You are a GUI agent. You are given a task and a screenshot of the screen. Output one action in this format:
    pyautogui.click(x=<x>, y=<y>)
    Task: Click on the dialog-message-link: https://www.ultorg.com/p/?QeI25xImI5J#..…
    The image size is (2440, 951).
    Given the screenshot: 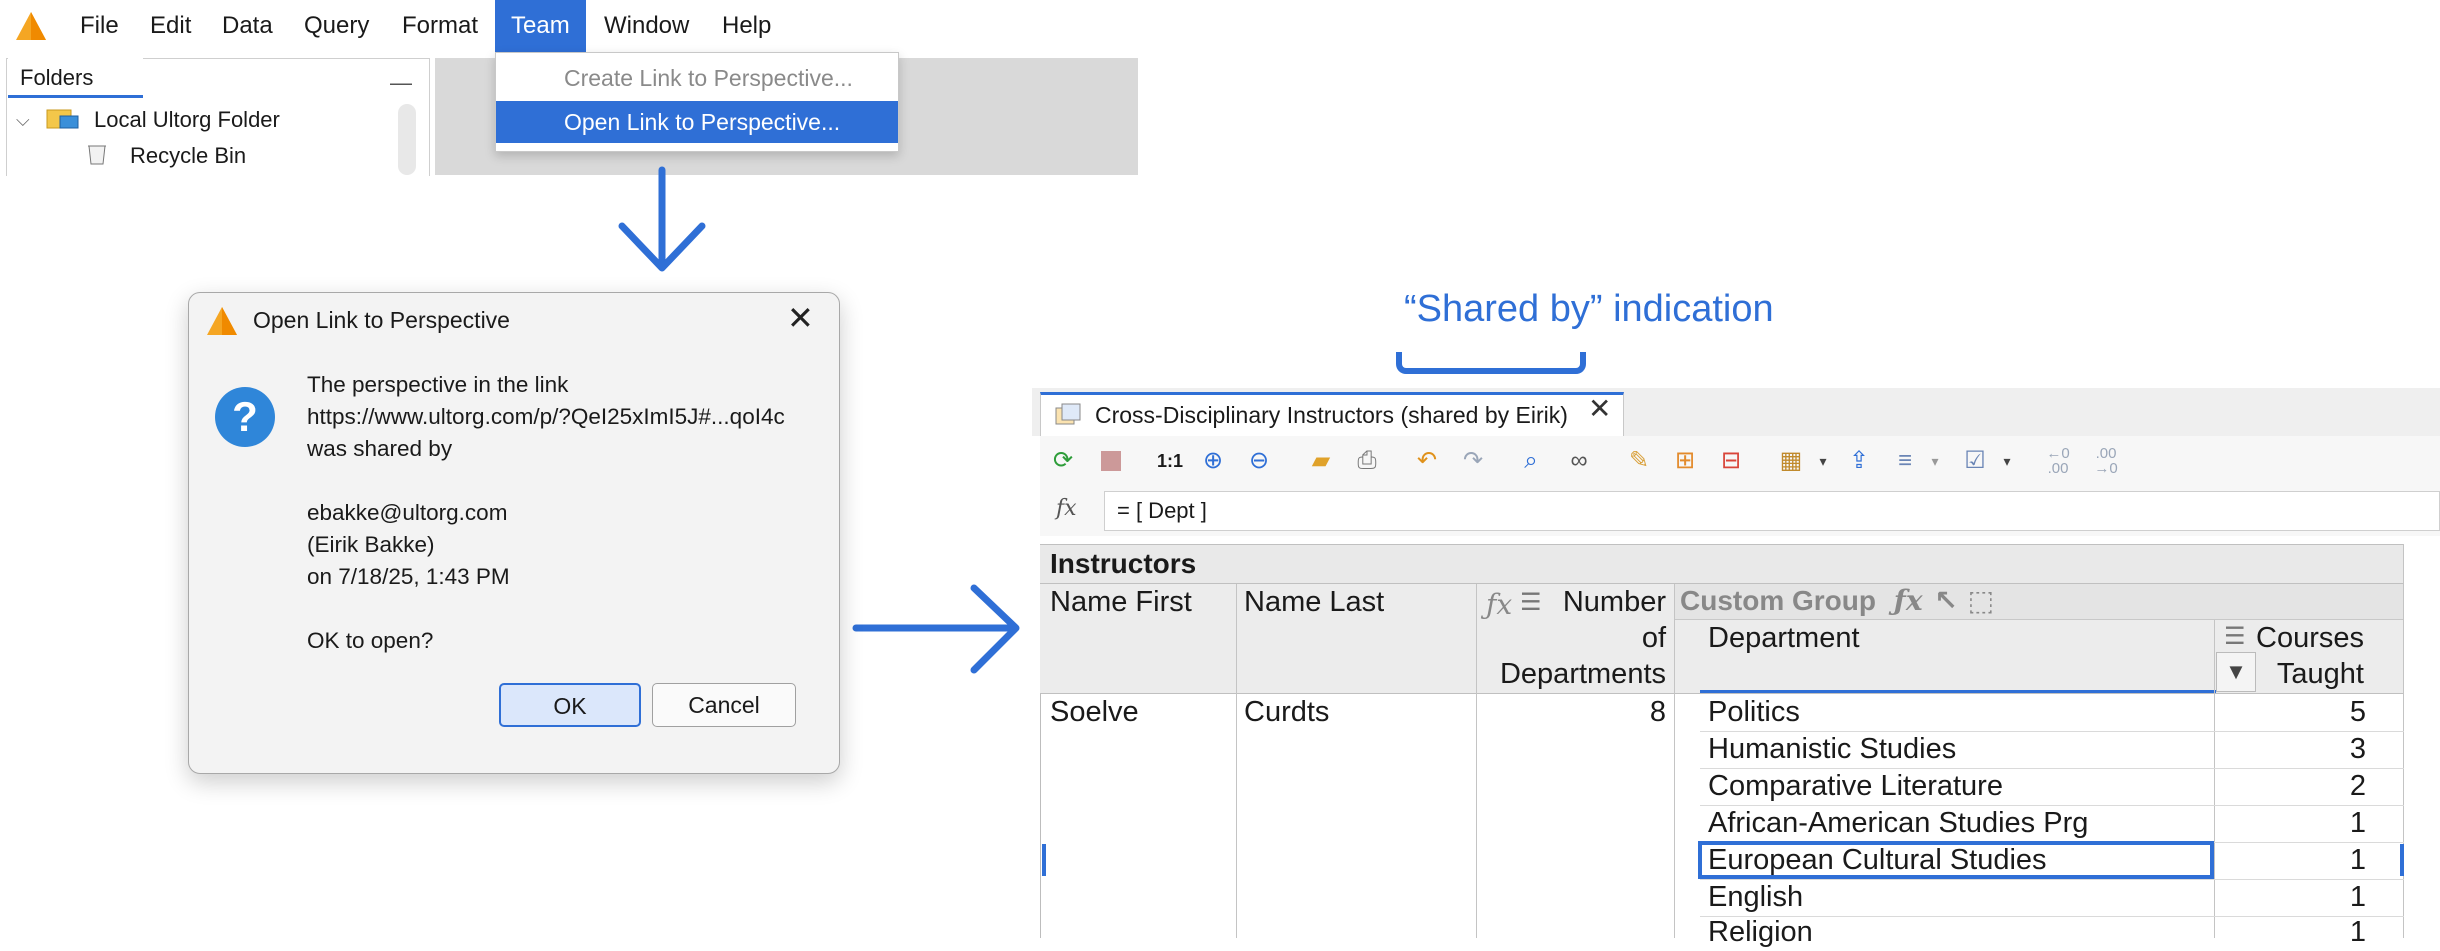 What is the action you would take?
    pyautogui.click(x=546, y=416)
    